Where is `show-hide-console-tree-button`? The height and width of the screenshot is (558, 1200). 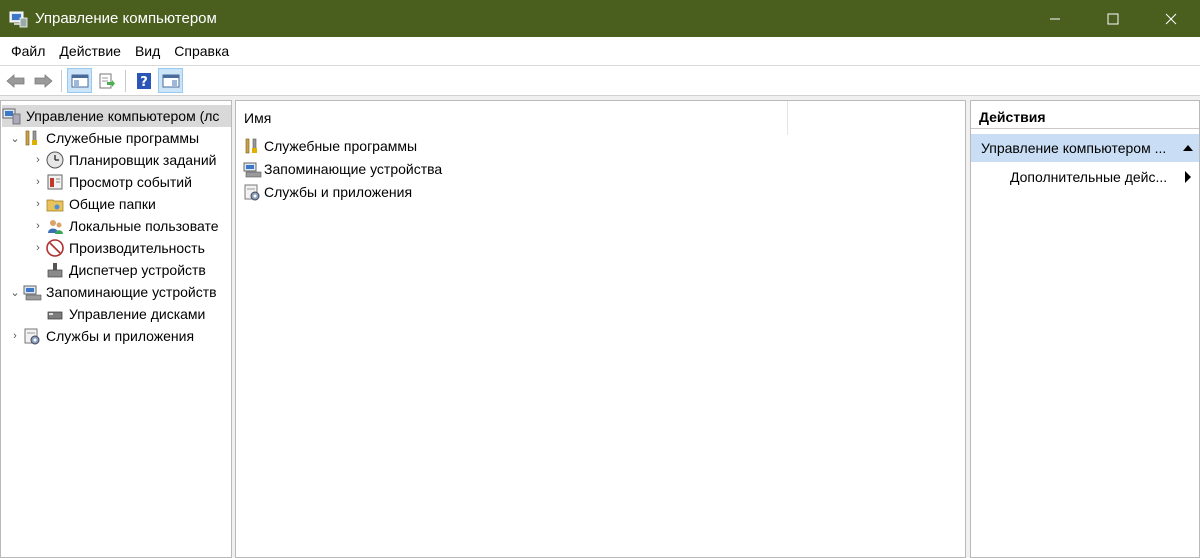 show-hide-console-tree-button is located at coordinates (79, 80).